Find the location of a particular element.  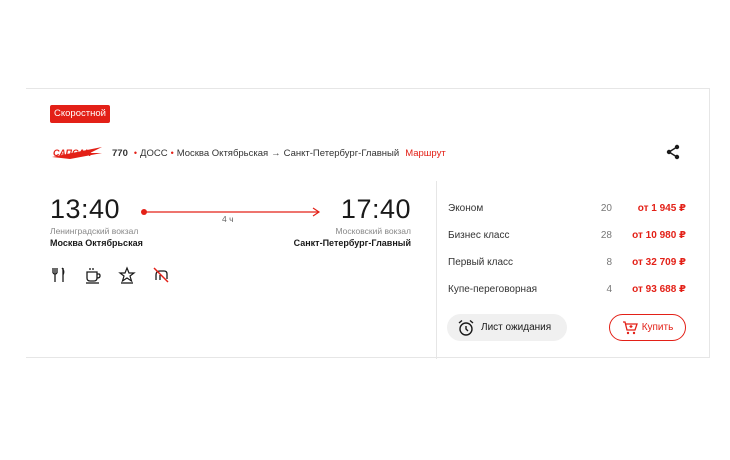

fare-price: от 32 709 ₽ is located at coordinates (659, 262).